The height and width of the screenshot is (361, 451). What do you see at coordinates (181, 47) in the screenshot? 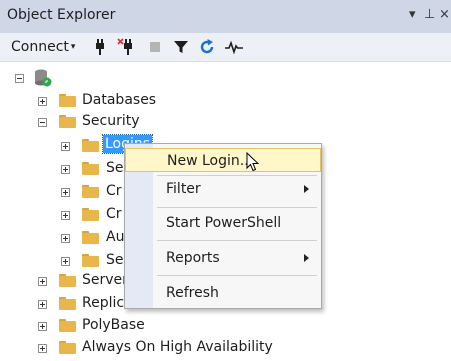
I see `filter-icon` at bounding box center [181, 47].